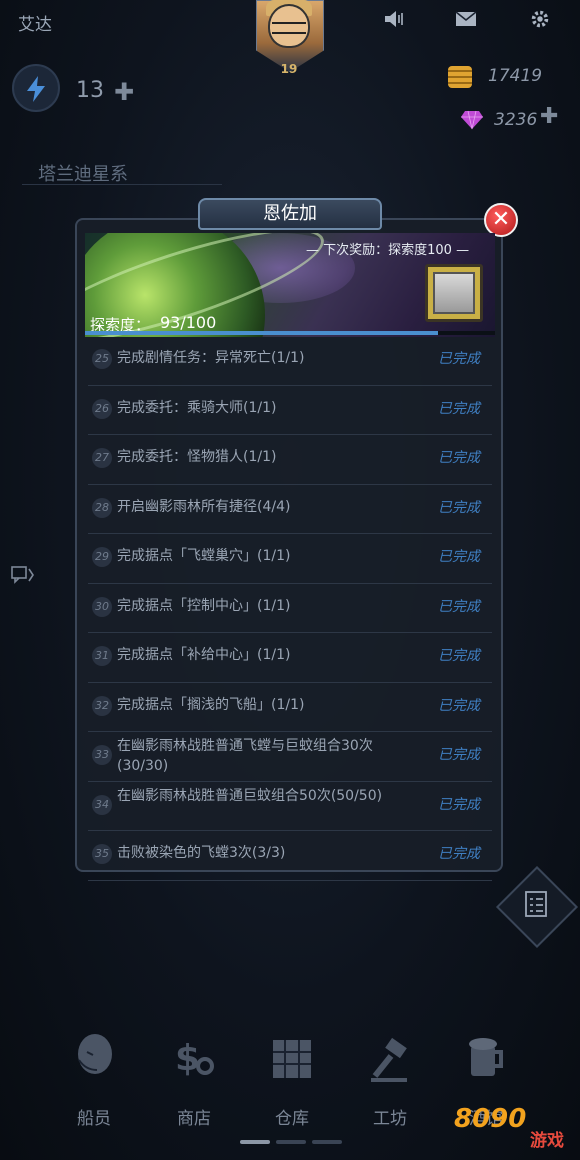 The height and width of the screenshot is (1160, 580). I want to click on task-text: 开启幽影雨林所有捷径(4/4), so click(204, 506).